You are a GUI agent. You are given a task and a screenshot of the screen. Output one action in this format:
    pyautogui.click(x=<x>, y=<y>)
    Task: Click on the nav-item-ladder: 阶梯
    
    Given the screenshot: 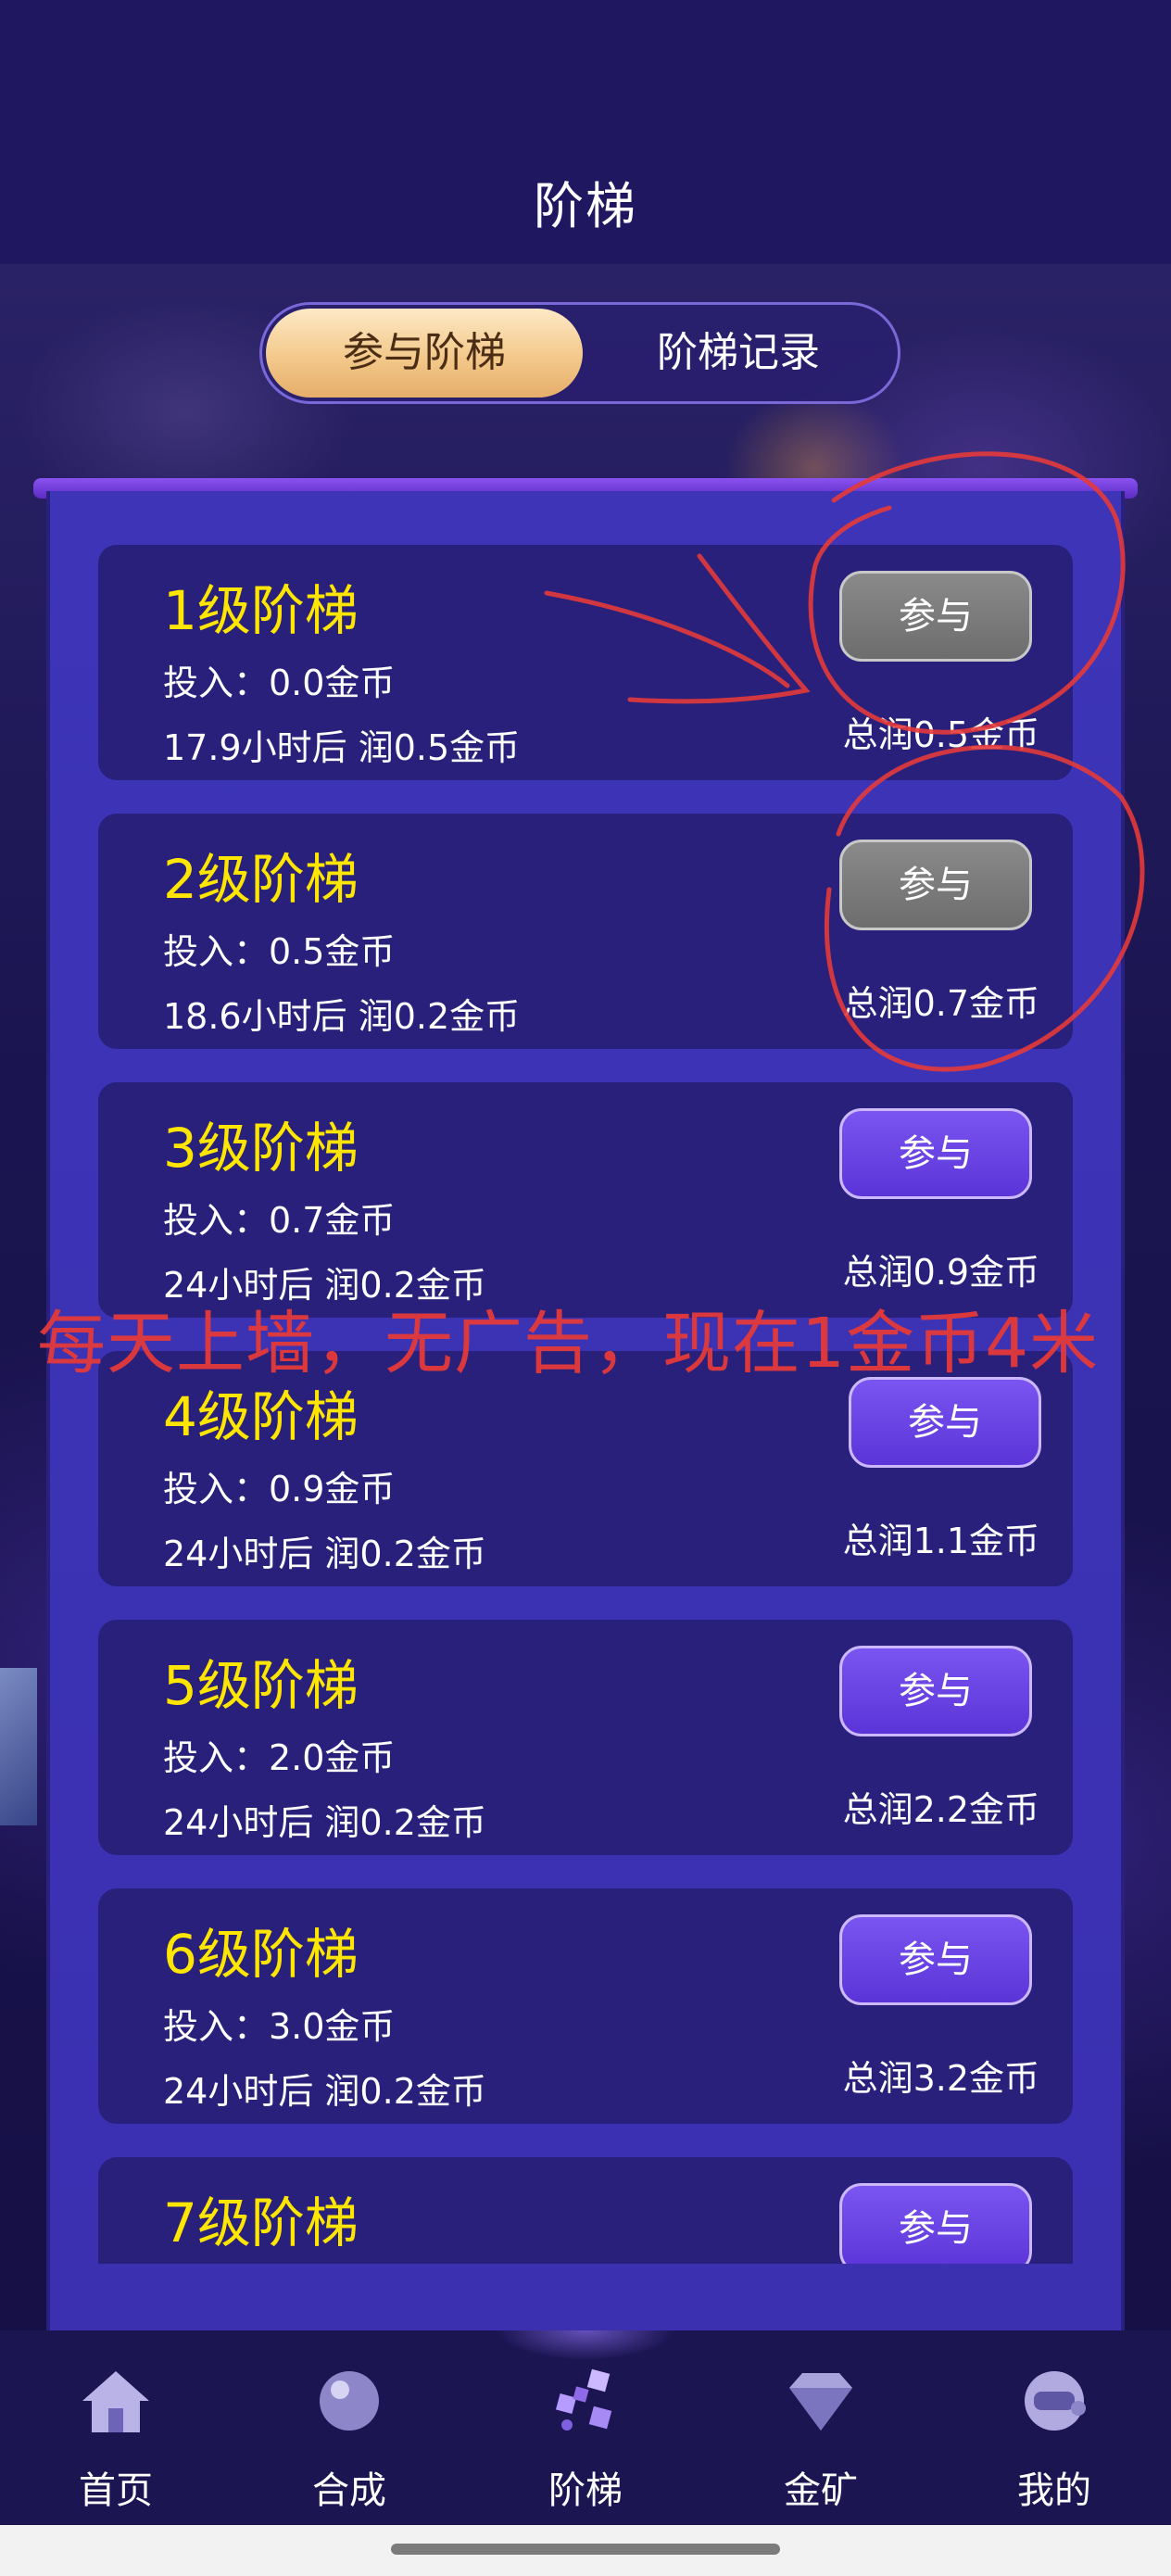 What is the action you would take?
    pyautogui.click(x=585, y=2432)
    